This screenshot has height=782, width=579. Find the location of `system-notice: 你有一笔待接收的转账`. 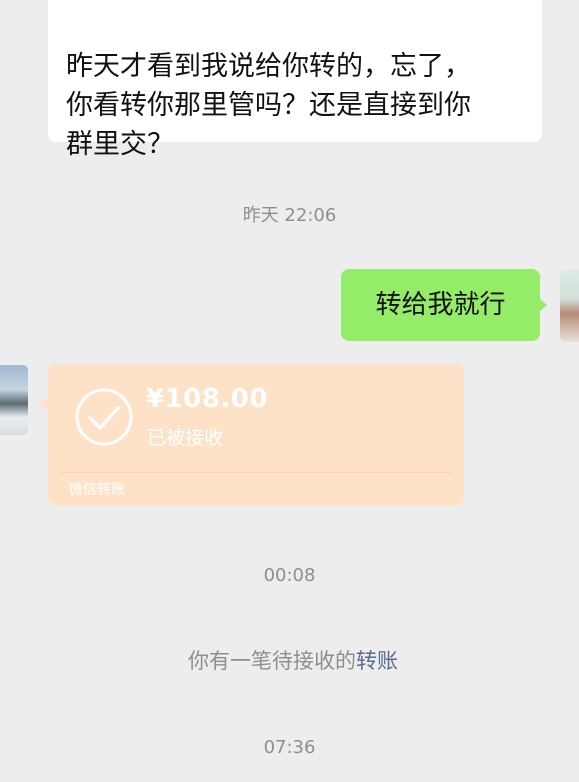

system-notice: 你有一笔待接收的转账 is located at coordinates (289, 660).